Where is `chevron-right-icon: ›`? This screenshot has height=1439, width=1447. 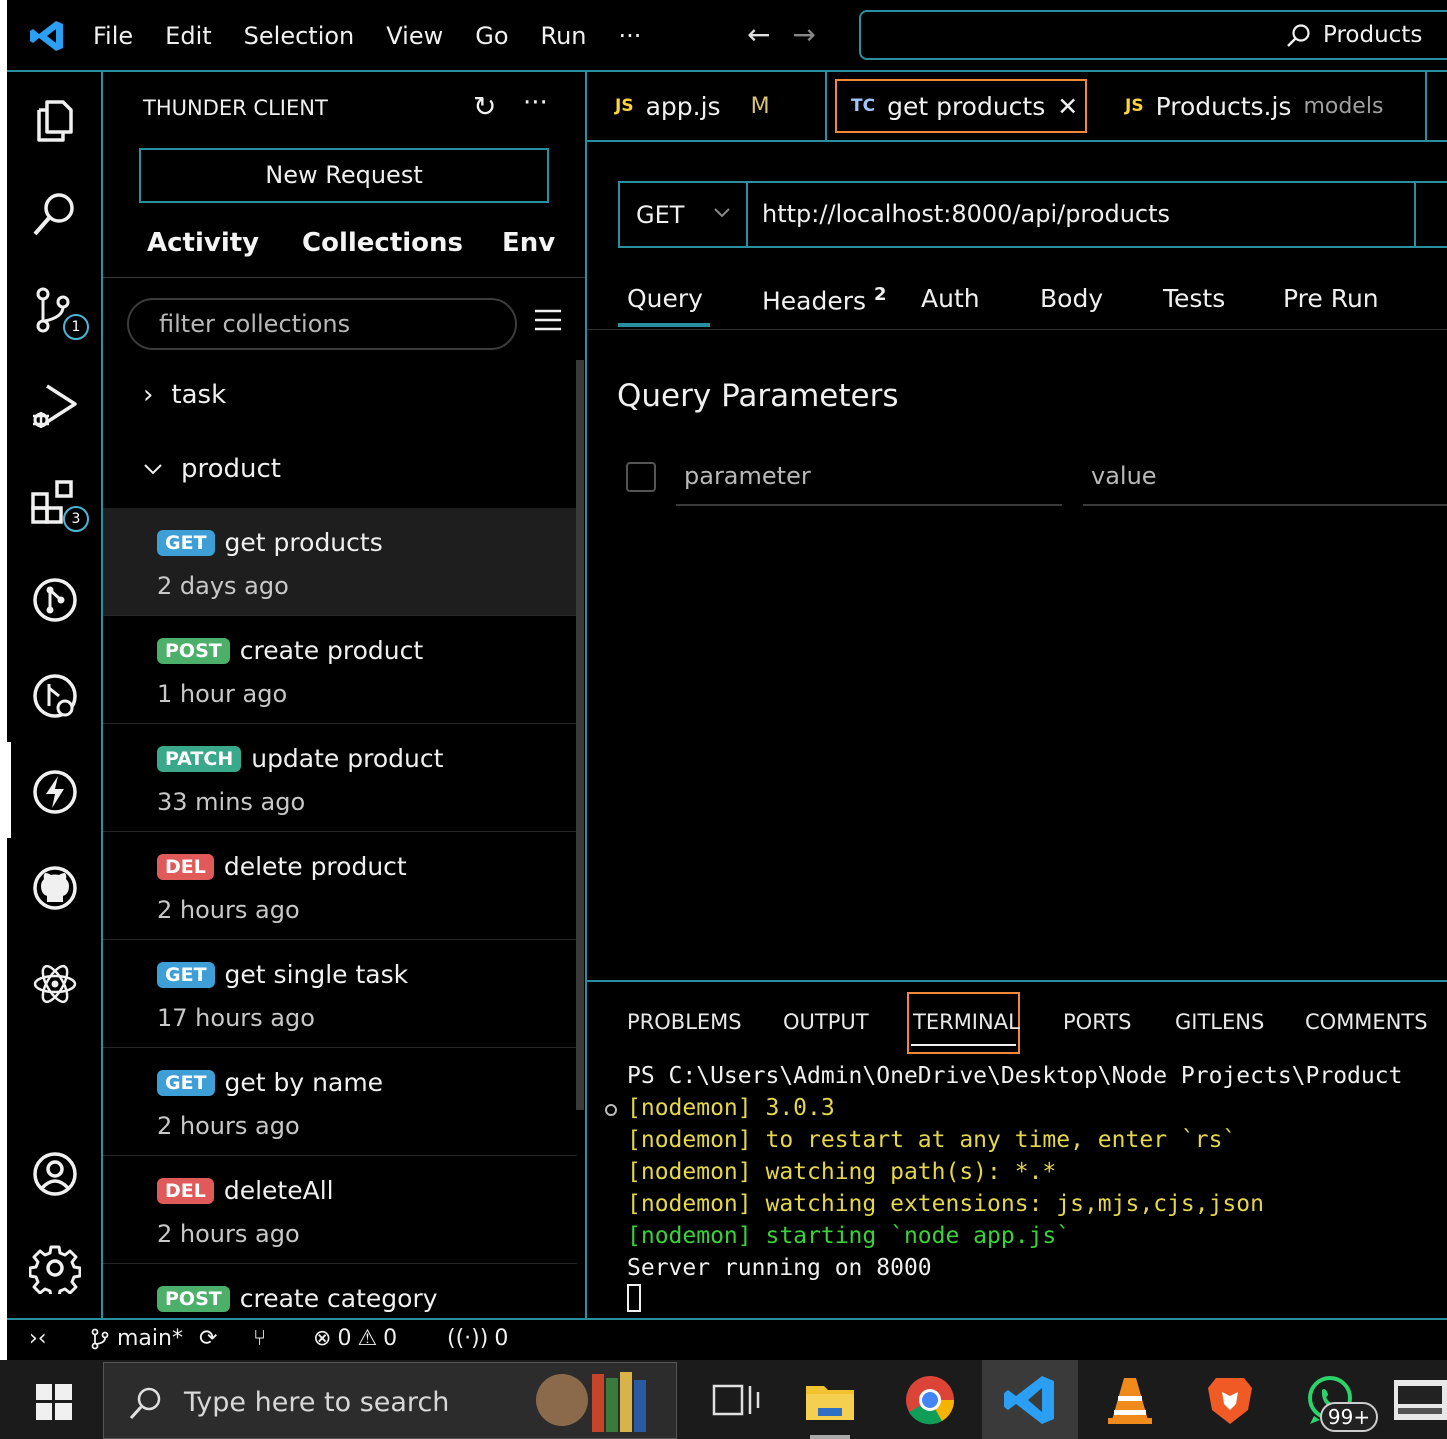 chevron-right-icon: › is located at coordinates (148, 395).